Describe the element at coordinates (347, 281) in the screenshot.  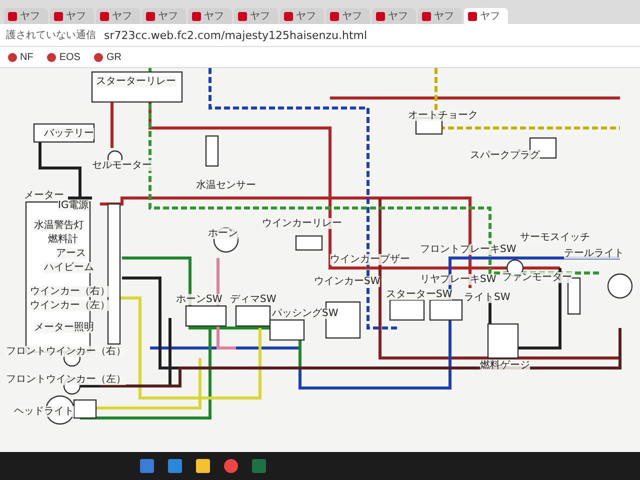
I see `component-label: ウインカーSW` at that location.